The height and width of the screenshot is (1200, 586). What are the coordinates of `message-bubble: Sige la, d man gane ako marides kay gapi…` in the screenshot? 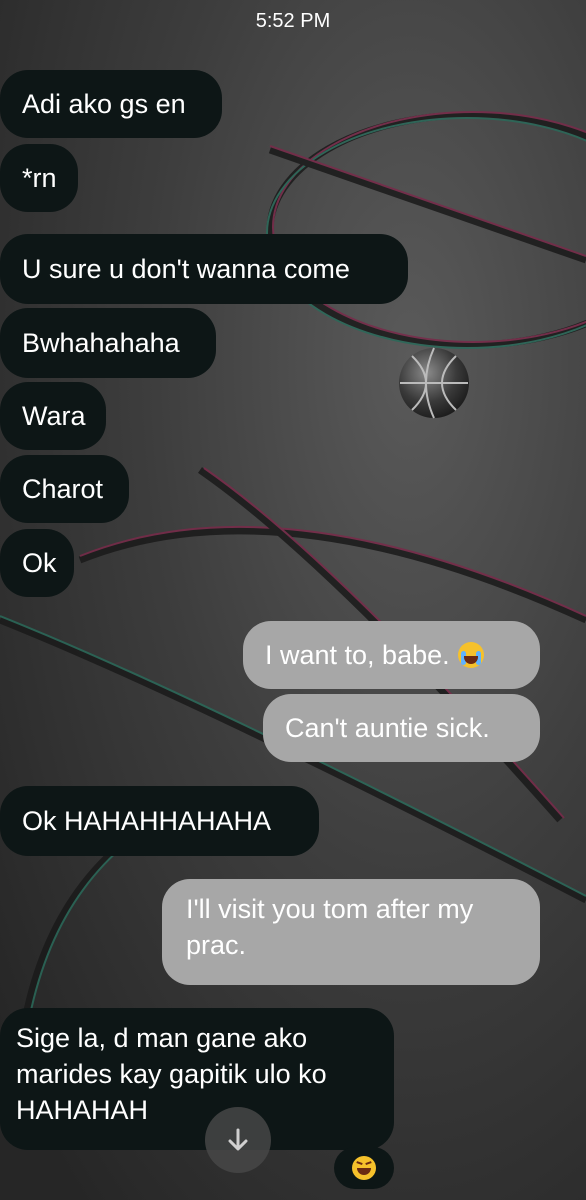 It's located at (197, 1079).